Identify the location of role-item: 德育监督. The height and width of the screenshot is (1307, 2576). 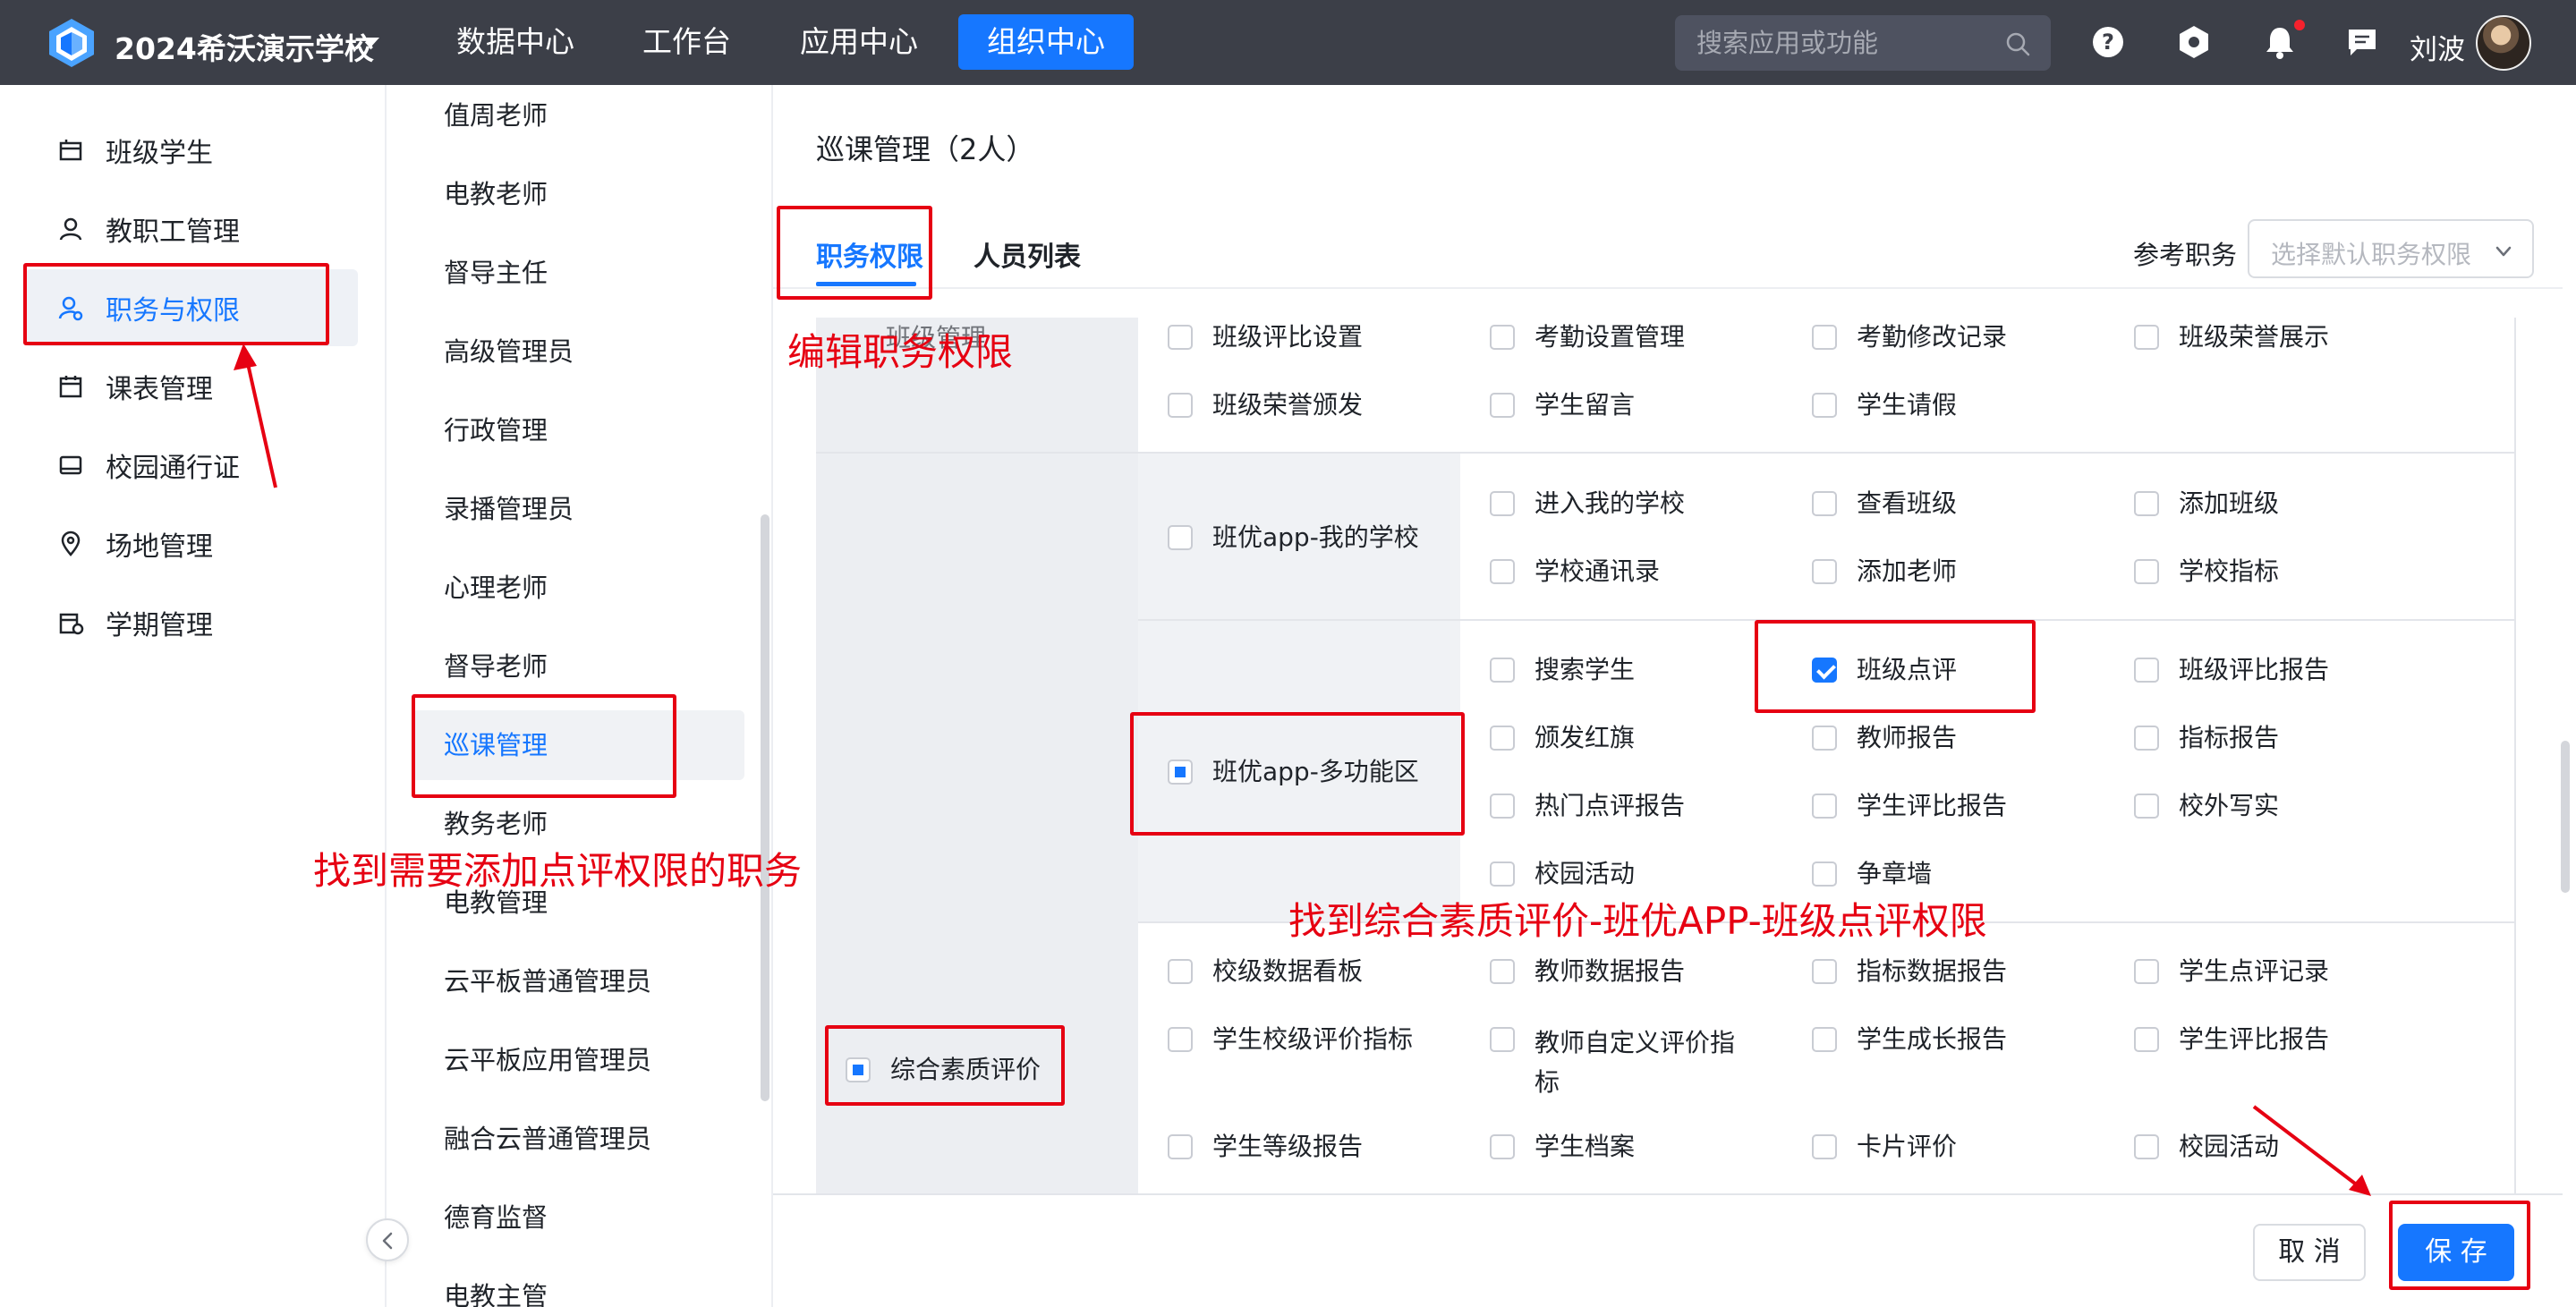
(578, 1217).